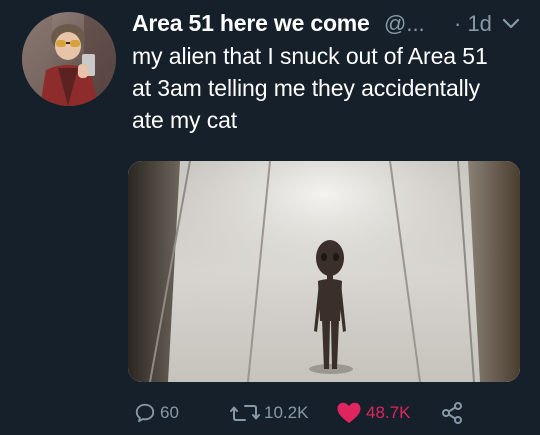 This screenshot has height=435, width=540. Describe the element at coordinates (388, 412) in the screenshot. I see `like-count: 48.7K` at that location.